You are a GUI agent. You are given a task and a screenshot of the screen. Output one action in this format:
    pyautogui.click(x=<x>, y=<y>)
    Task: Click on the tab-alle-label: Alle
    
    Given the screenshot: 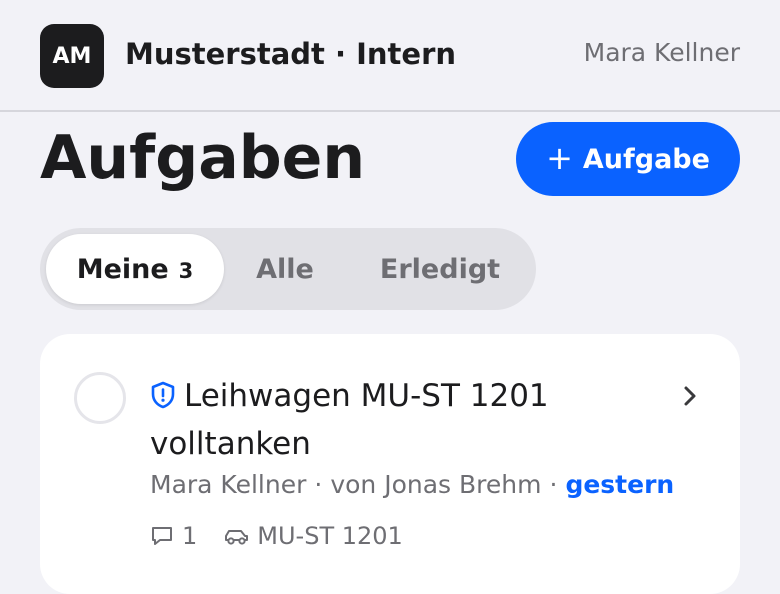 What is the action you would take?
    pyautogui.click(x=285, y=269)
    